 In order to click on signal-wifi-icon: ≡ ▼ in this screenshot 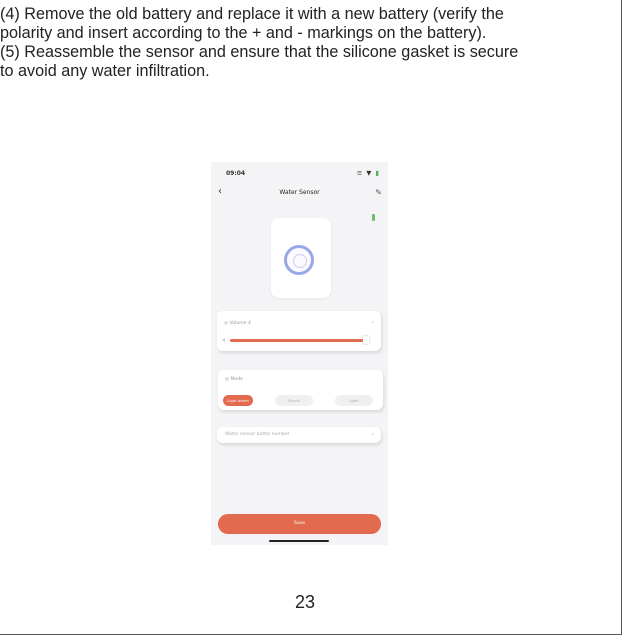, I will do `click(364, 173)`.